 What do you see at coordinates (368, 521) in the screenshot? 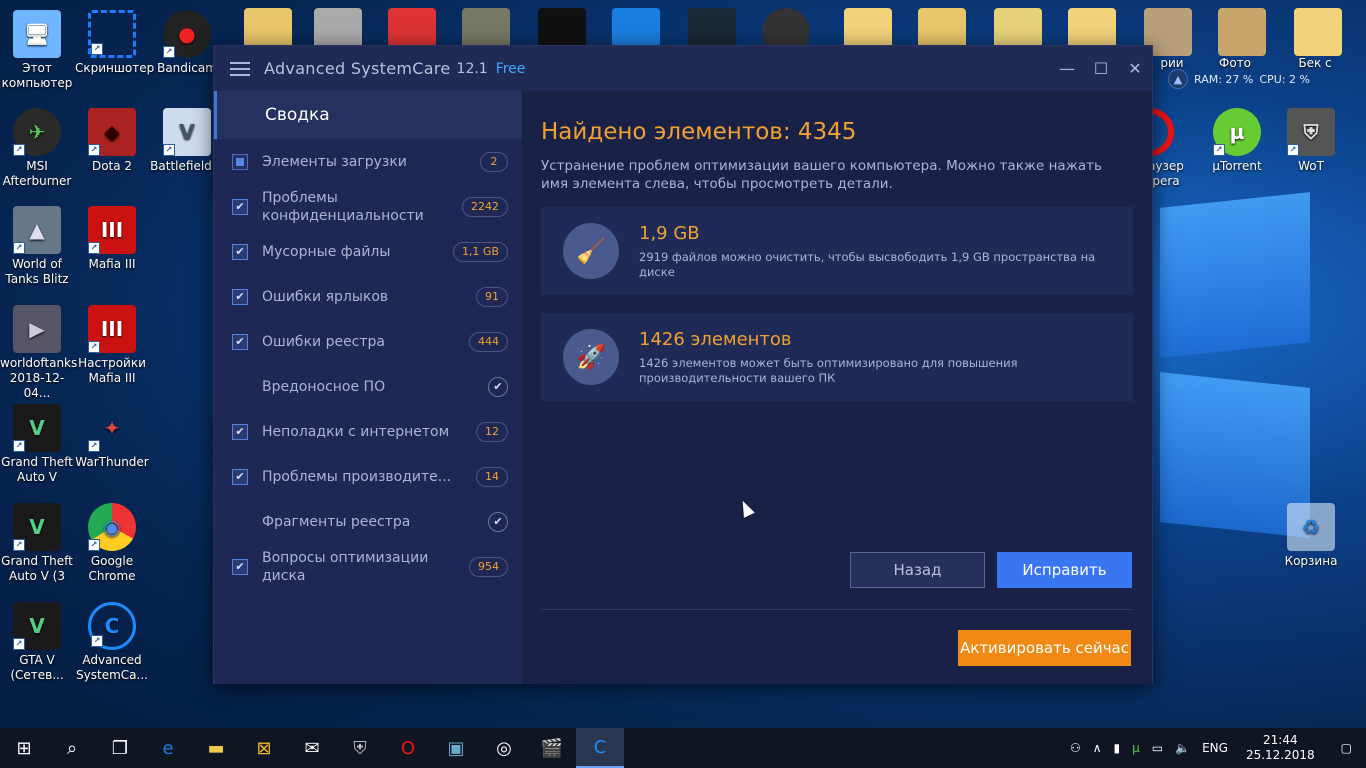
I see `sidebar-item-registry-fragments: Фрагменты реестра ✔` at bounding box center [368, 521].